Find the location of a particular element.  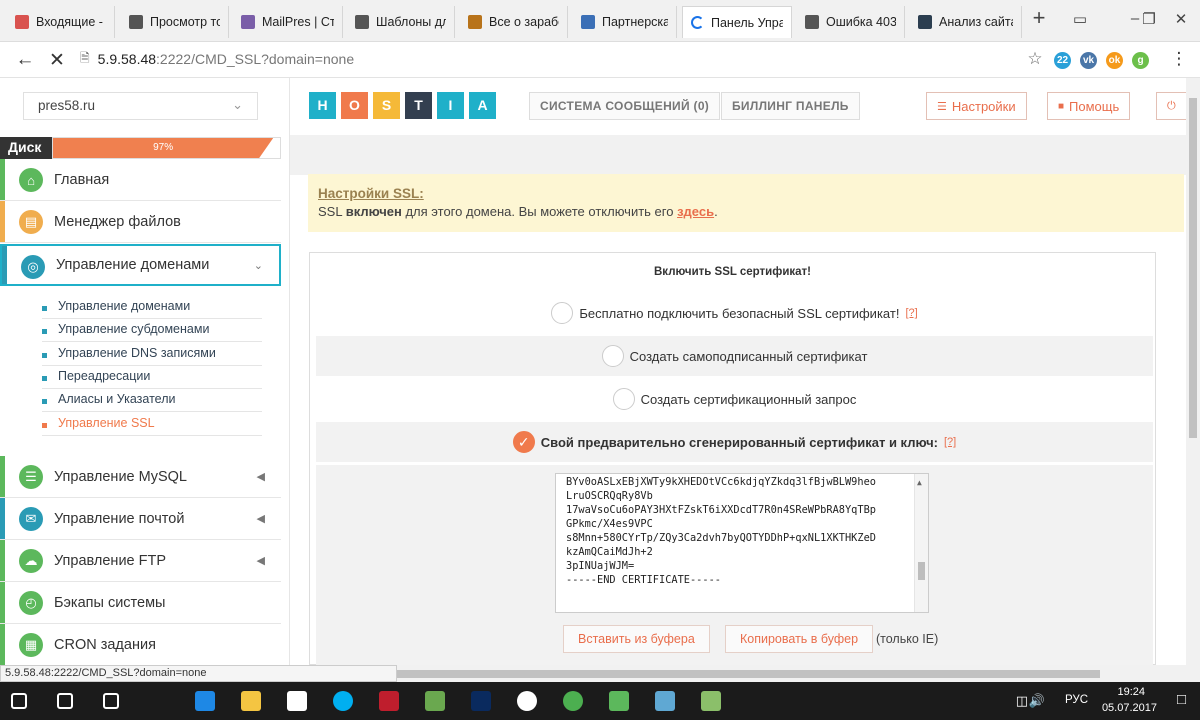

hostia-logo: HOSTIA is located at coordinates (402, 105).